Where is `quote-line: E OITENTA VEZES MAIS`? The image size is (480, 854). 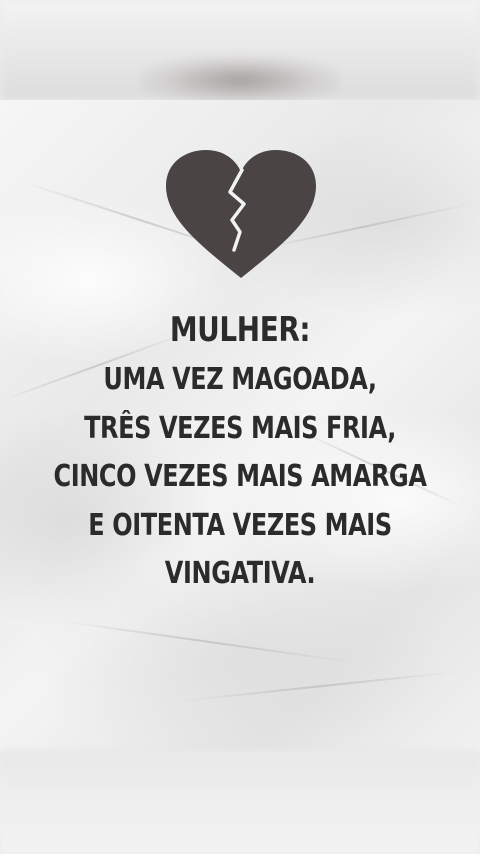 quote-line: E OITENTA VEZES MAIS is located at coordinates (240, 525).